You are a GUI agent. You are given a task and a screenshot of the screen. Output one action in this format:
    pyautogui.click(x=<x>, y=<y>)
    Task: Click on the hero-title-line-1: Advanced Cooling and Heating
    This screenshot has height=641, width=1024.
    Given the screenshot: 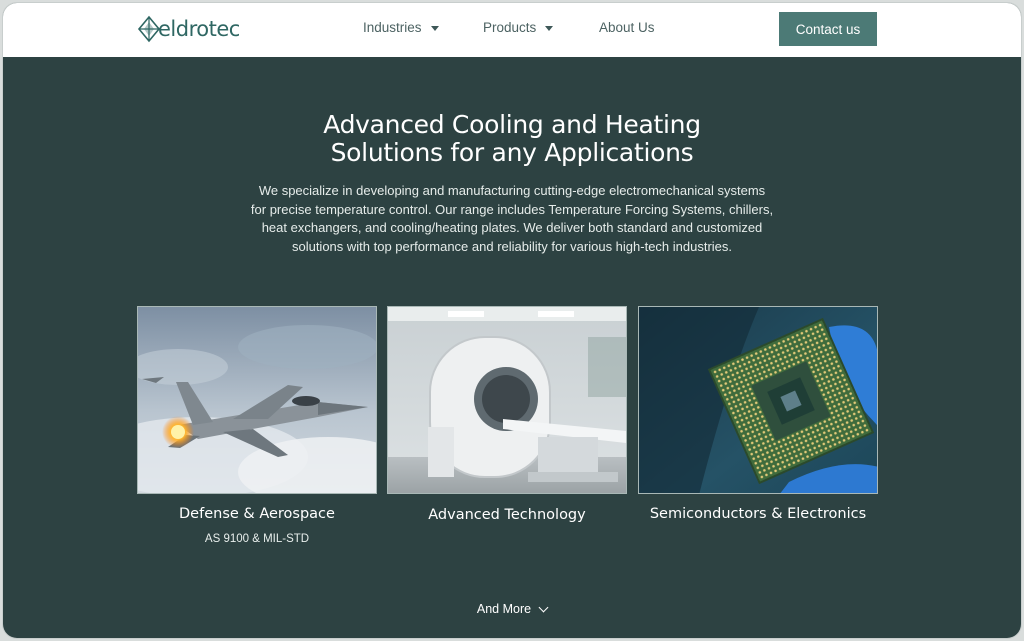 What is the action you would take?
    pyautogui.click(x=512, y=124)
    